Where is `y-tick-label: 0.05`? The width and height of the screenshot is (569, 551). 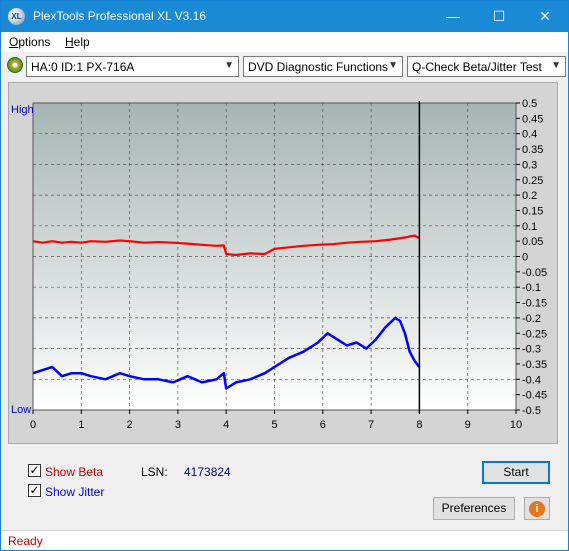 y-tick-label: 0.05 is located at coordinates (532, 242).